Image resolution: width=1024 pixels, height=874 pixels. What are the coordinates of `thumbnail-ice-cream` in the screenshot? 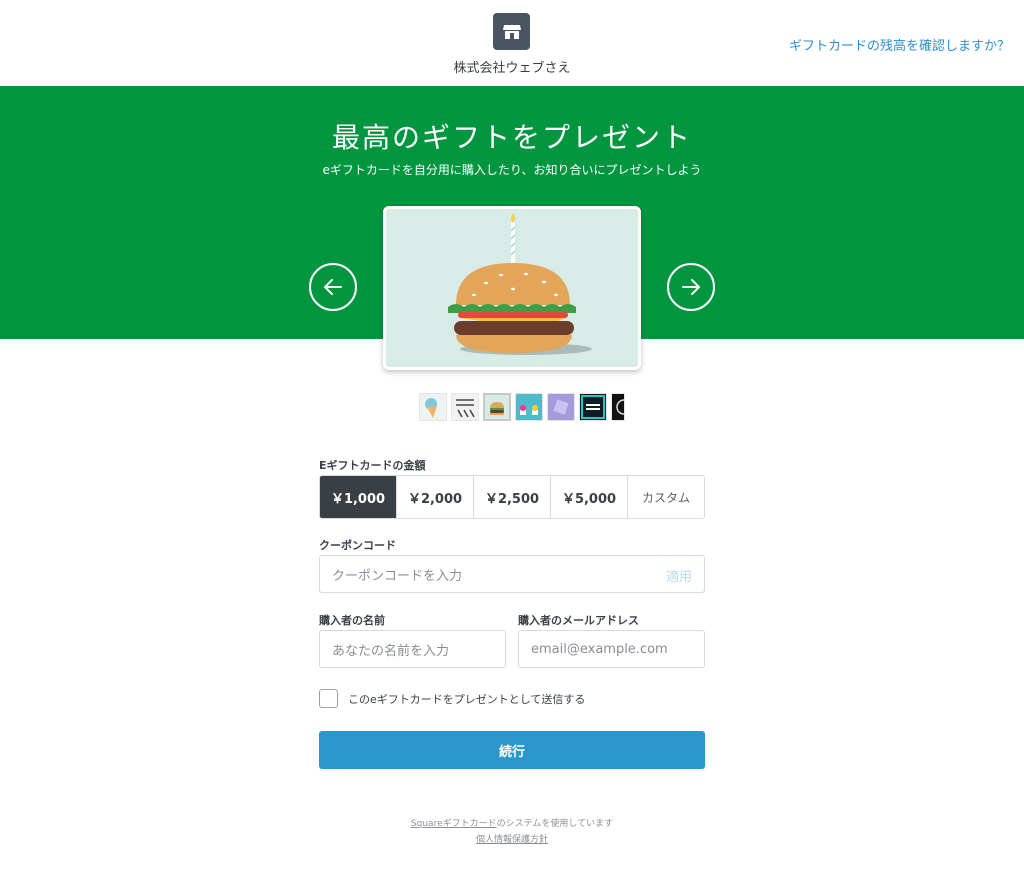 It's located at (433, 407).